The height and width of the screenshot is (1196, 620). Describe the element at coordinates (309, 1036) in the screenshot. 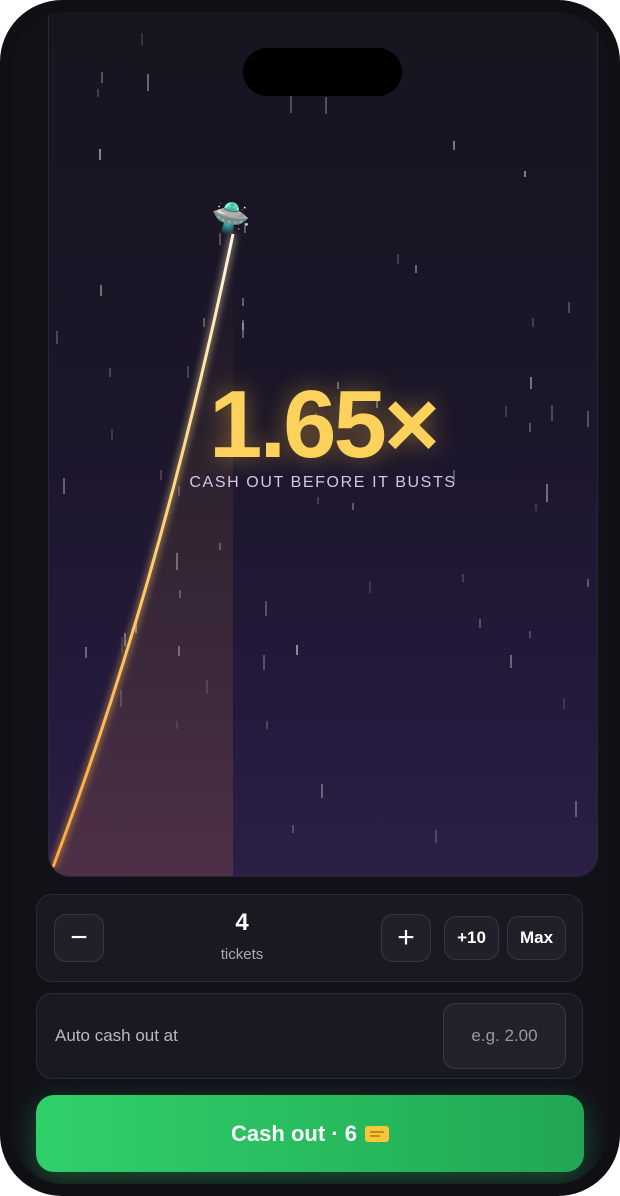

I see `auto-cashout-panel: Auto cash out at` at that location.